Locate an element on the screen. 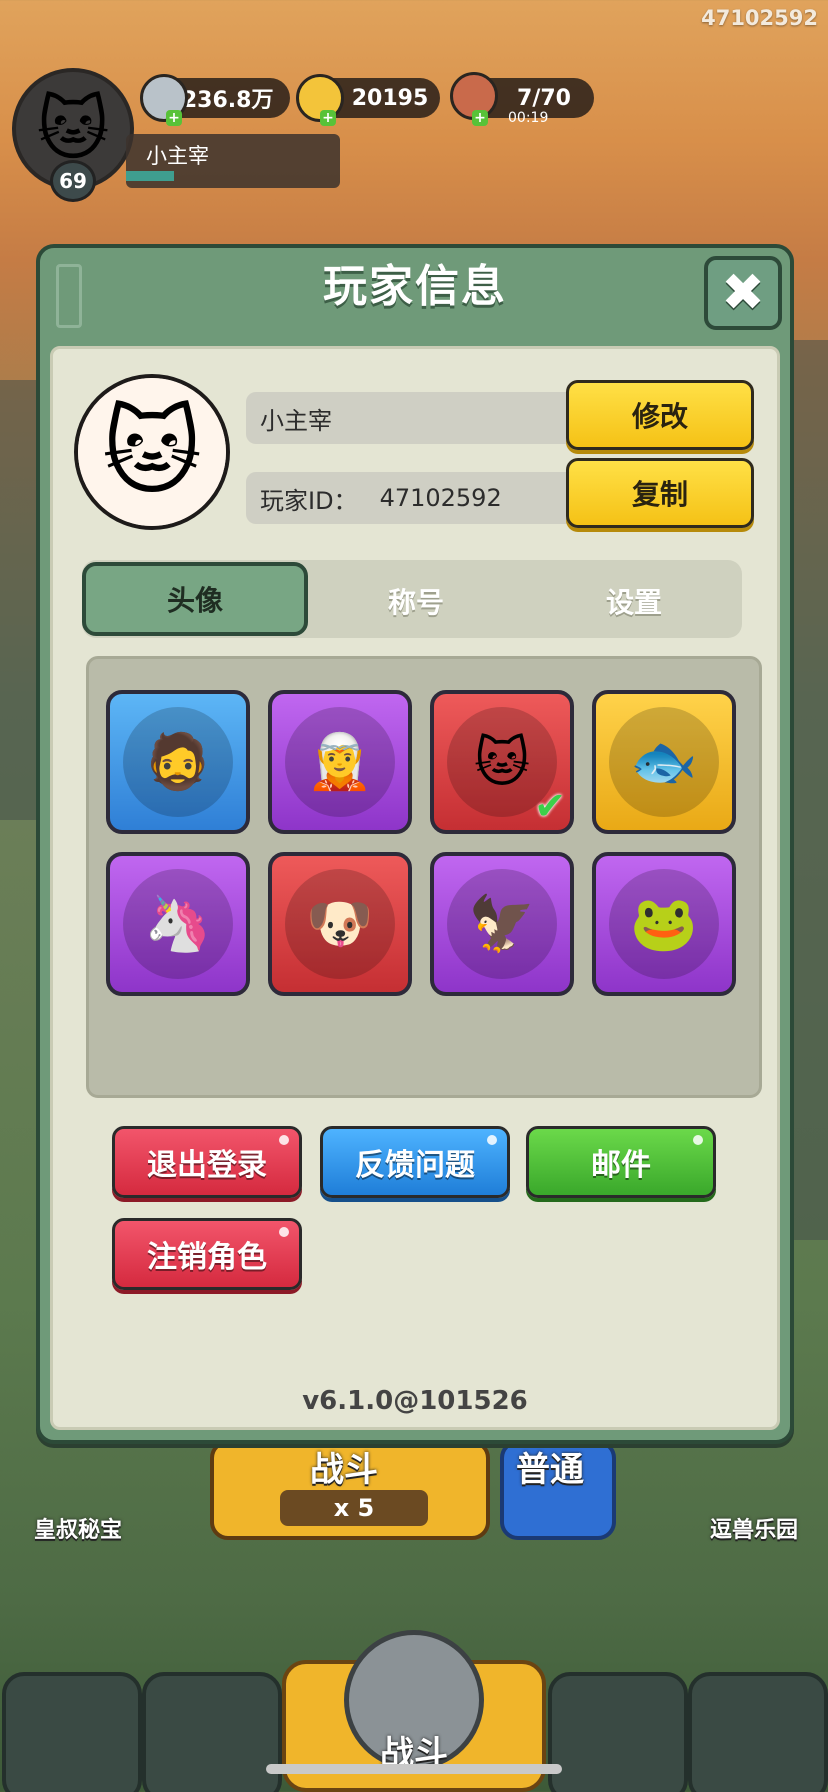  logout-button: 退出登录 is located at coordinates (207, 1162).